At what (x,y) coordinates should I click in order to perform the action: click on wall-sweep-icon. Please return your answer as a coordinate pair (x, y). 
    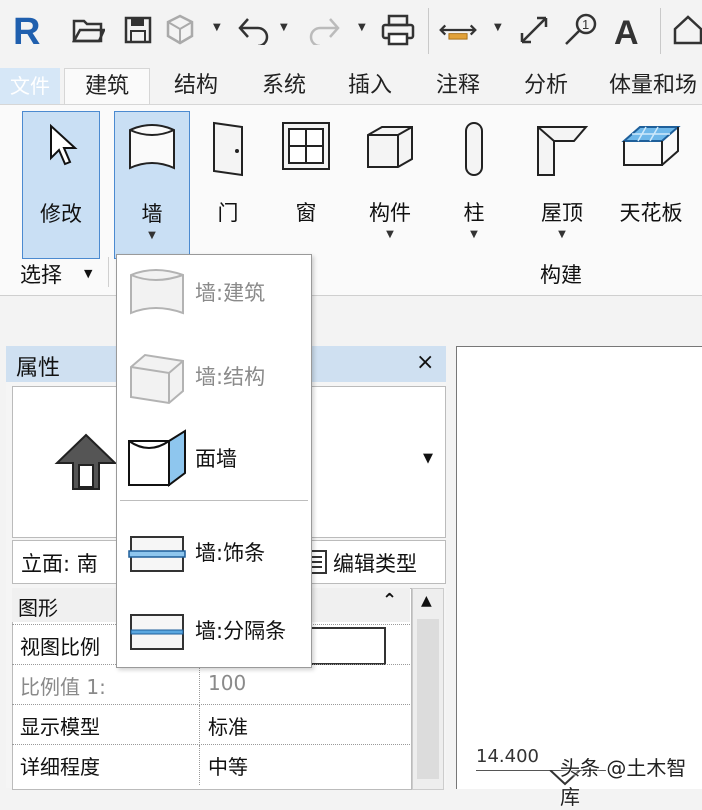
    Looking at the image, I should click on (157, 554).